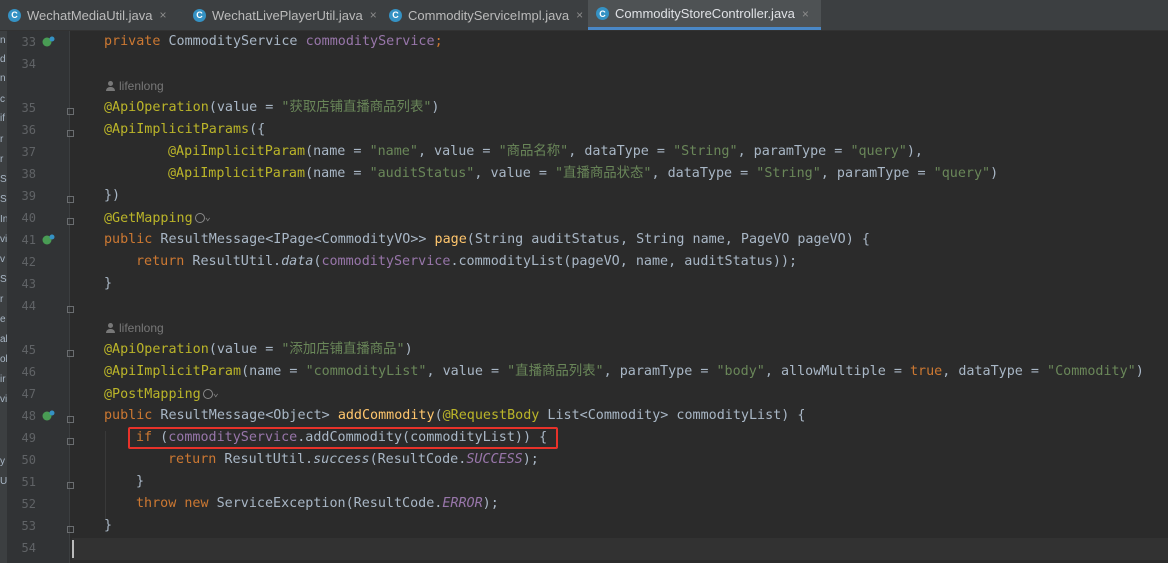 Image resolution: width=1168 pixels, height=563 pixels. What do you see at coordinates (258, 350) in the screenshot?
I see `code-line-45: @ApiOperation(value = "添加店铺直播商品")` at bounding box center [258, 350].